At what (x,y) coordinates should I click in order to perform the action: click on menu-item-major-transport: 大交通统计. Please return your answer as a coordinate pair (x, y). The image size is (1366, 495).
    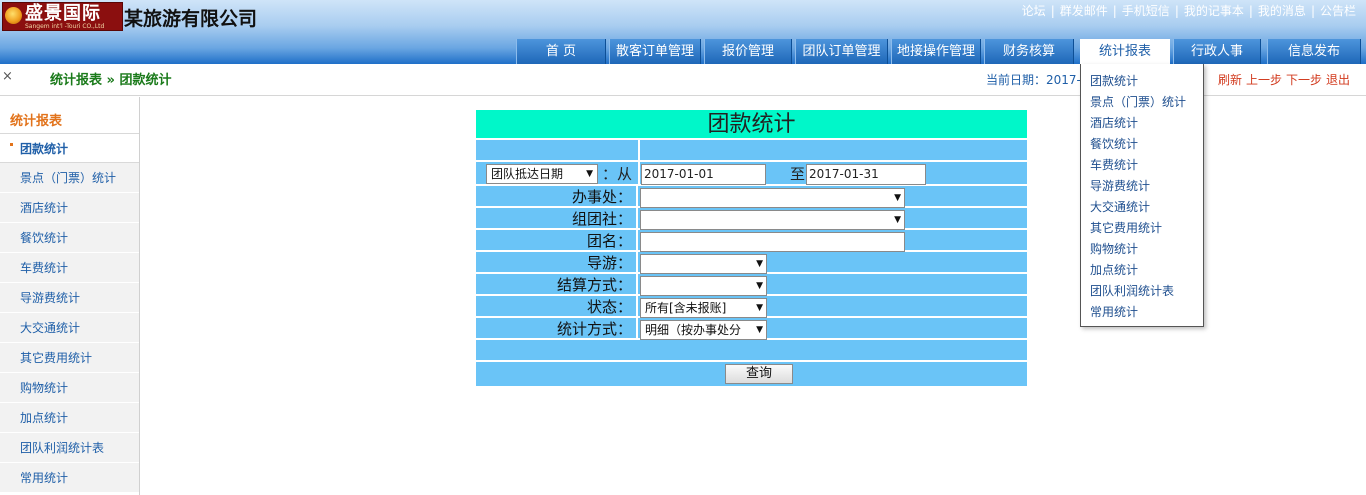
    Looking at the image, I should click on (1120, 206).